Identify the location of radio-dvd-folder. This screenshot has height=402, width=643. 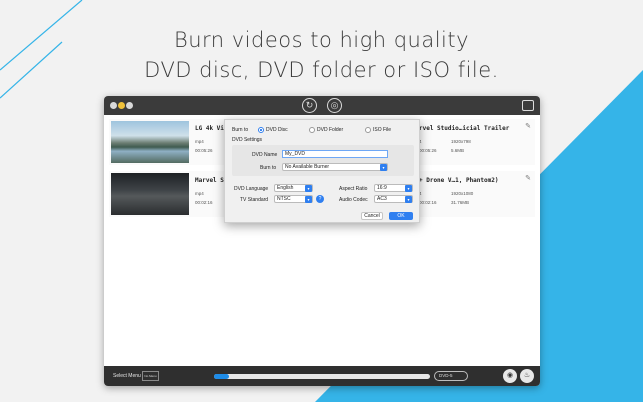
(312, 130).